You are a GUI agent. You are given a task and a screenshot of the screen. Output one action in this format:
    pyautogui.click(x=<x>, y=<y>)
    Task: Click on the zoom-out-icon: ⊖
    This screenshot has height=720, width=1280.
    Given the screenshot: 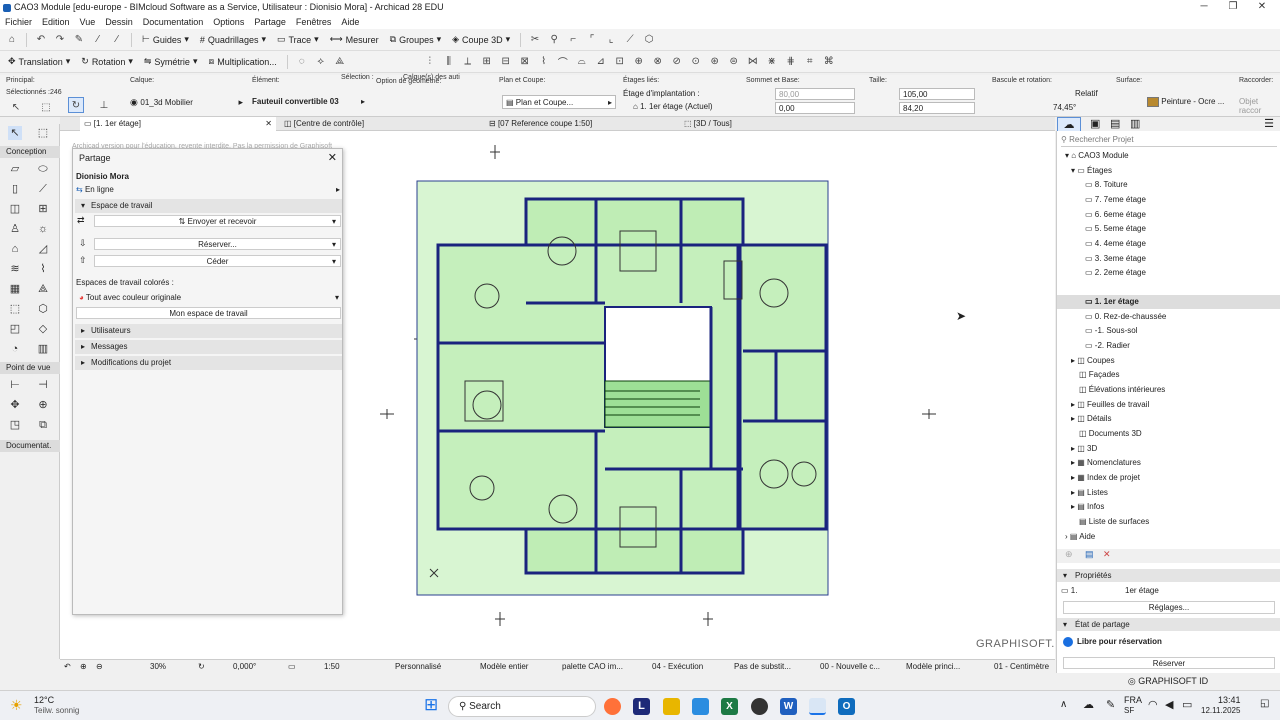 What is the action you would take?
    pyautogui.click(x=99, y=667)
    